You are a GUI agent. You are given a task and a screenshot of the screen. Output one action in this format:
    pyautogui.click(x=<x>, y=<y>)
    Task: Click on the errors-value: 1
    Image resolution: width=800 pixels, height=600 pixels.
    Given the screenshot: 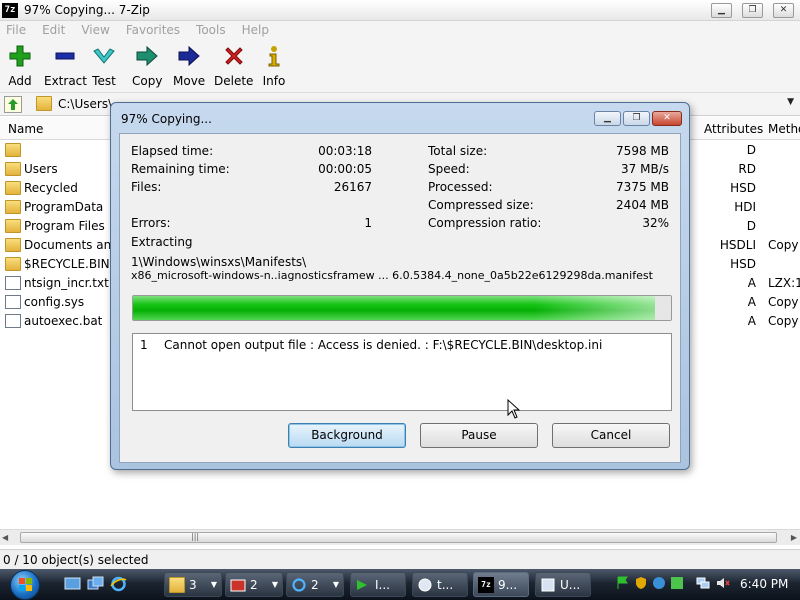 What is the action you would take?
    pyautogui.click(x=368, y=223)
    